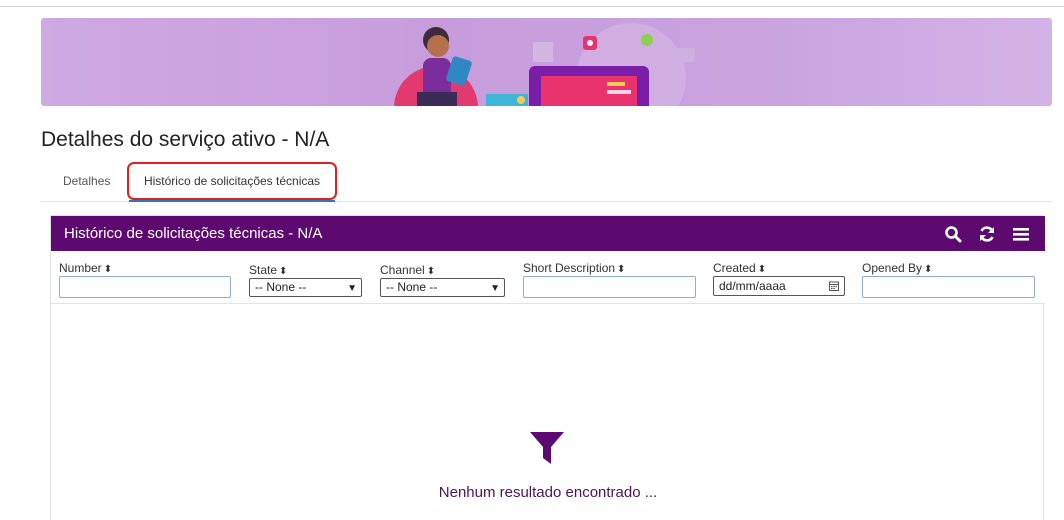 The image size is (1064, 520). Describe the element at coordinates (145, 287) in the screenshot. I see `number-filter-input` at that location.